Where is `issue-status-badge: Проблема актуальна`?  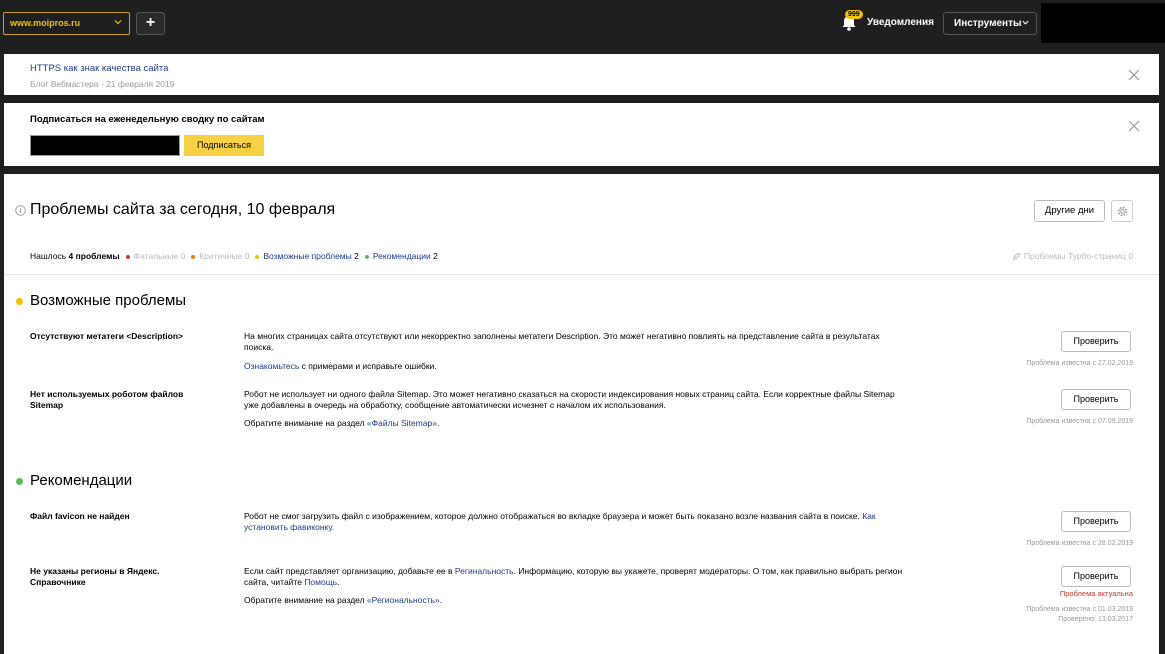
issue-status-badge: Проблема актуальна is located at coordinates (1096, 593).